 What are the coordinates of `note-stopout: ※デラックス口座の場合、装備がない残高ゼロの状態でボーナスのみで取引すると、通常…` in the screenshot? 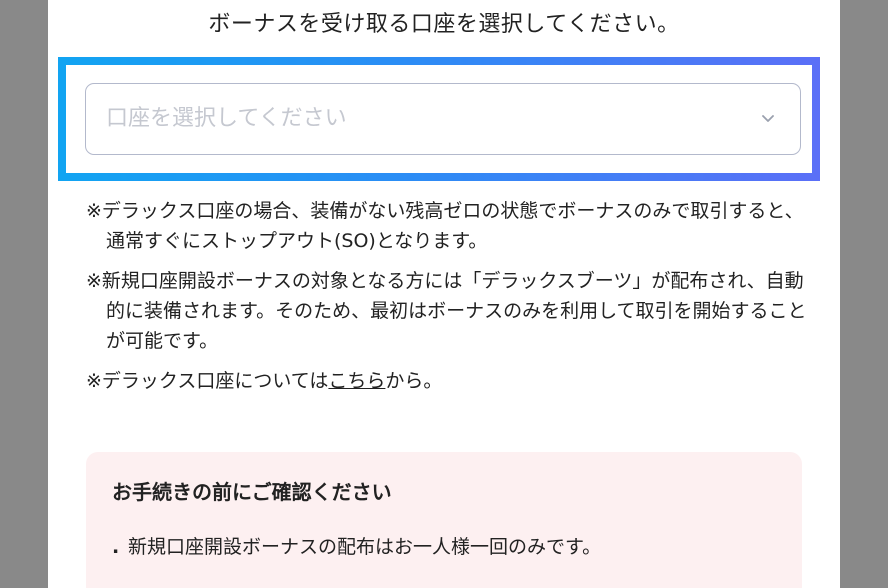 It's located at (445, 226).